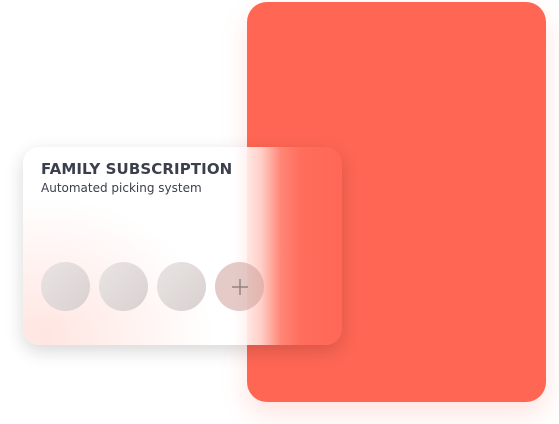 The width and height of the screenshot is (559, 424). I want to click on card-title: FAMILY SUBSCRIPTION, so click(137, 169).